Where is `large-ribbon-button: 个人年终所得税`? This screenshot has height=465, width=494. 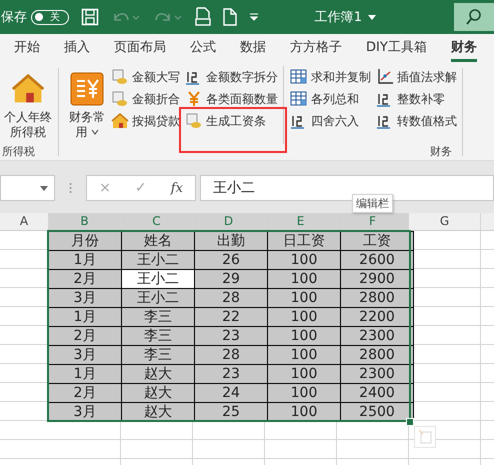
large-ribbon-button: 个人年终所得税 is located at coordinates (28, 105).